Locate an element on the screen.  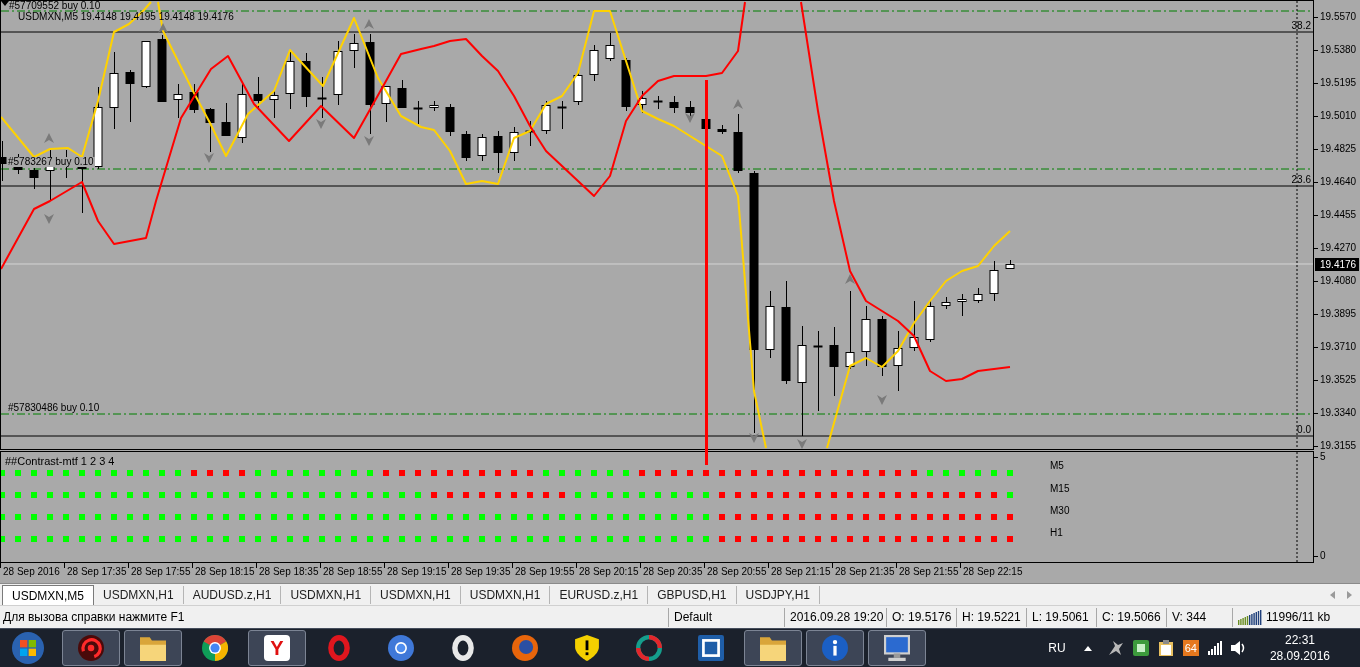
taskbar-button: Y is located at coordinates (277, 648).